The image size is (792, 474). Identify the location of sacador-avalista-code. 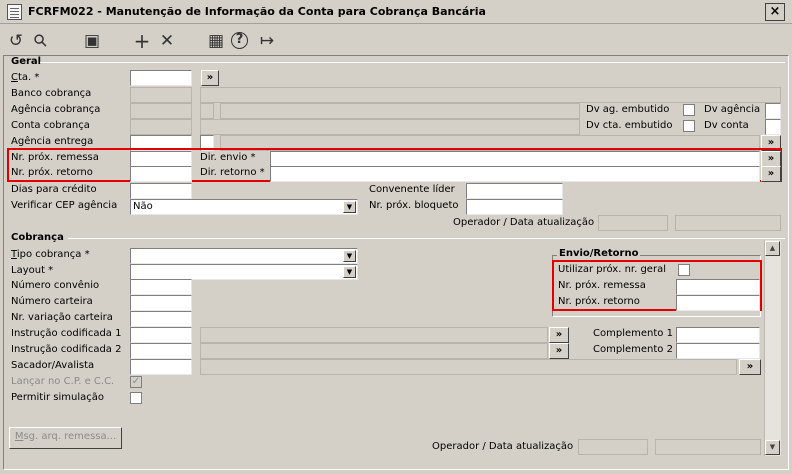
(161, 367).